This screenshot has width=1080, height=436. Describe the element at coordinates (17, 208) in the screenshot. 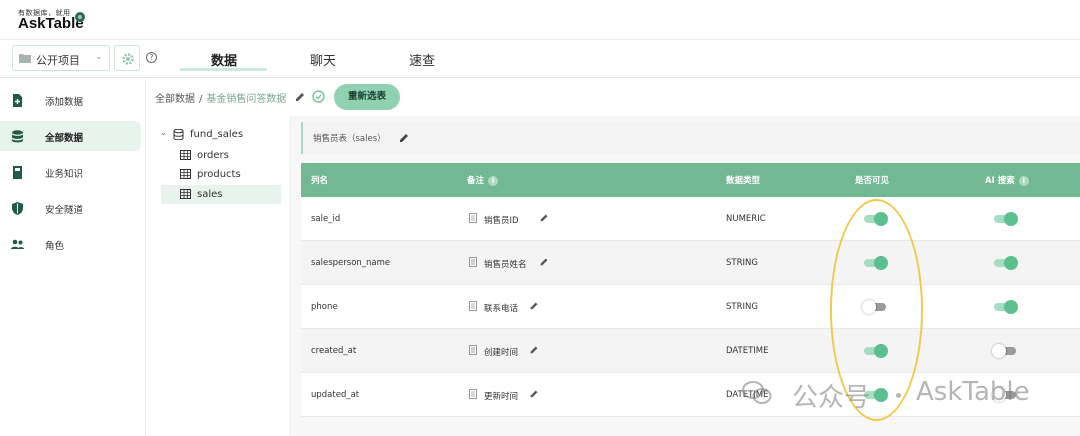

I see `shield-icon` at that location.